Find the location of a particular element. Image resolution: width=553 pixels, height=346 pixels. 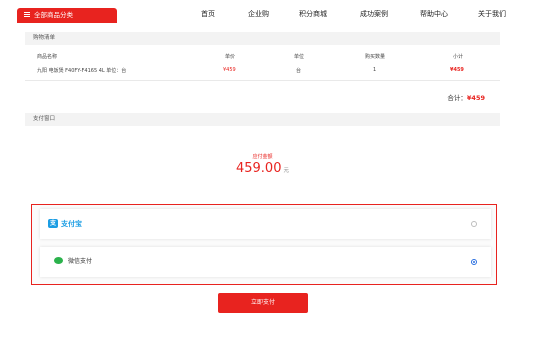

wechat-pay-icon is located at coordinates (58, 260).